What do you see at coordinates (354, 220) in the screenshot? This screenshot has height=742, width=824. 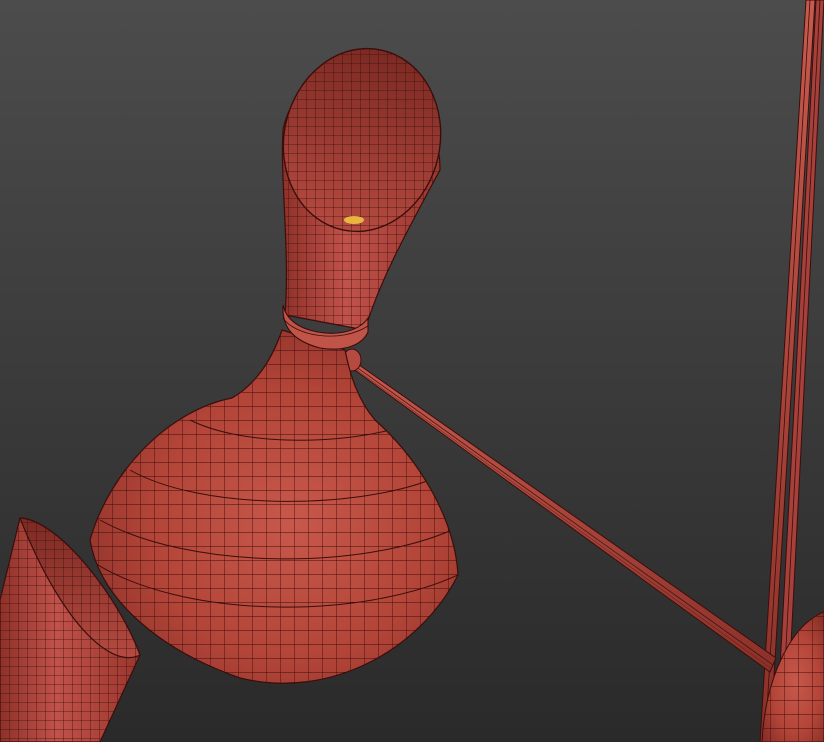 I see `bulb-glint` at bounding box center [354, 220].